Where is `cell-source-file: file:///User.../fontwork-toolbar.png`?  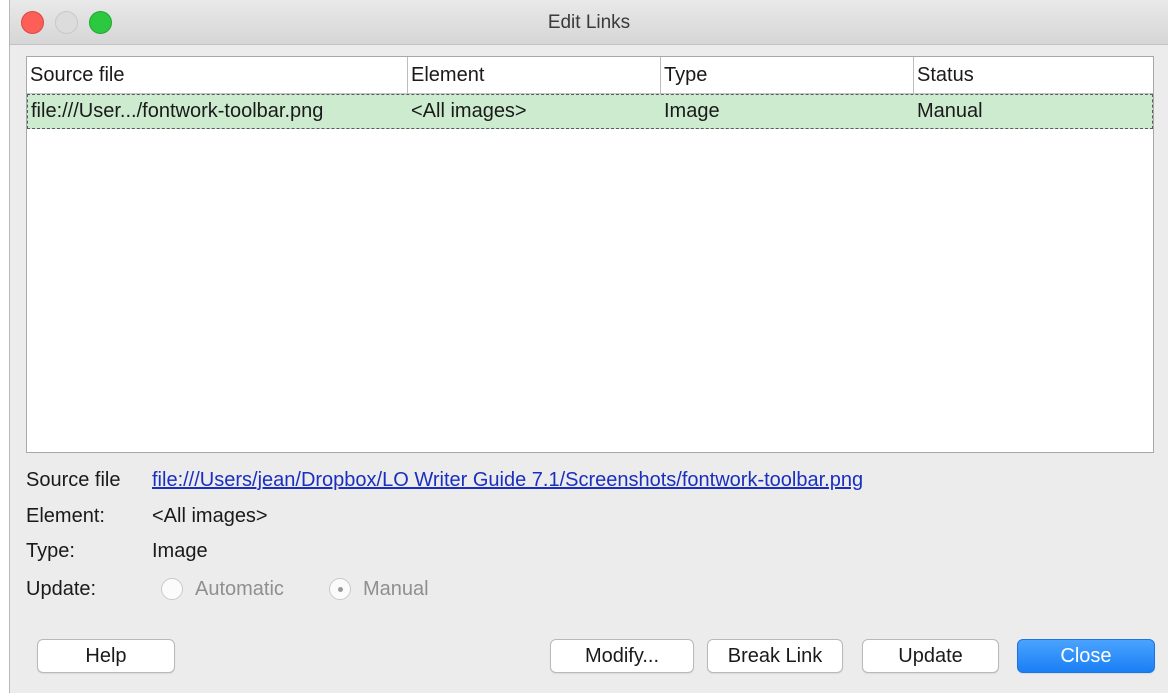
cell-source-file: file:///User.../fontwork-toolbar.png is located at coordinates (177, 111).